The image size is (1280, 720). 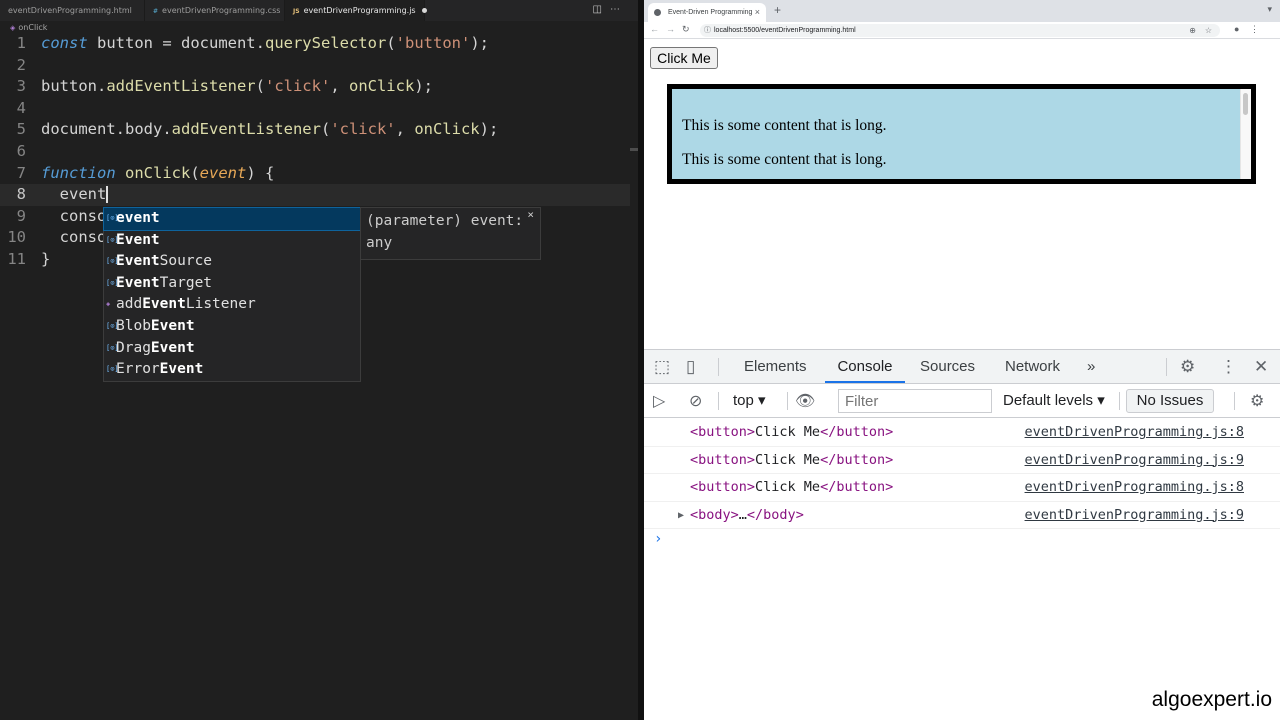 I want to click on sidebar-toggle-icon: ▷, so click(x=659, y=401).